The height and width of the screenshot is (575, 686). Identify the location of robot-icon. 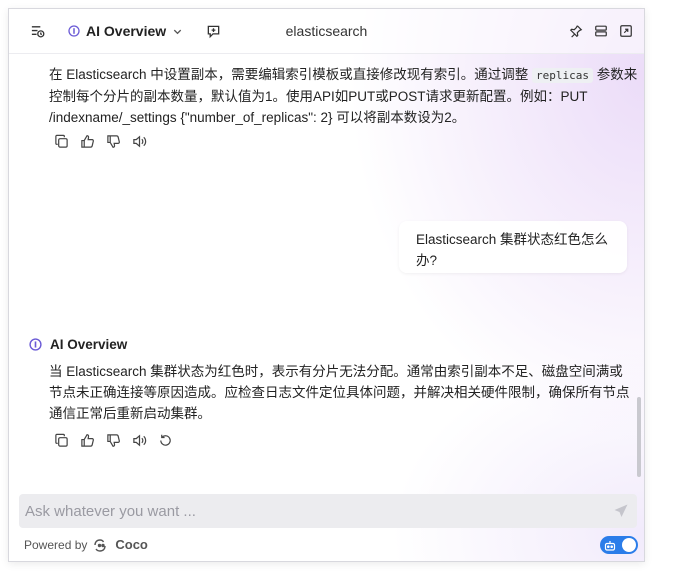
(610, 545).